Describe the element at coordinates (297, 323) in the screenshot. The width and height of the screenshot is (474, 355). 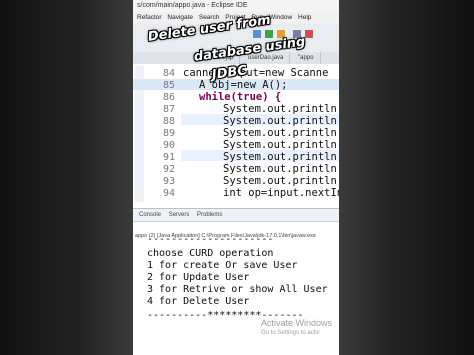
I see `activation-watermark-title: Activate Windows` at that location.